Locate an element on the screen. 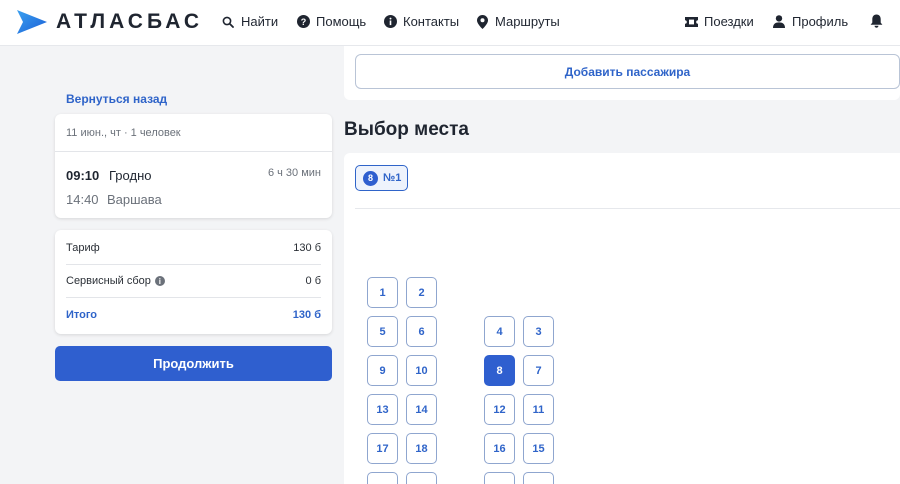 Image resolution: width=900 pixels, height=484 pixels. seat: 13 is located at coordinates (382, 409).